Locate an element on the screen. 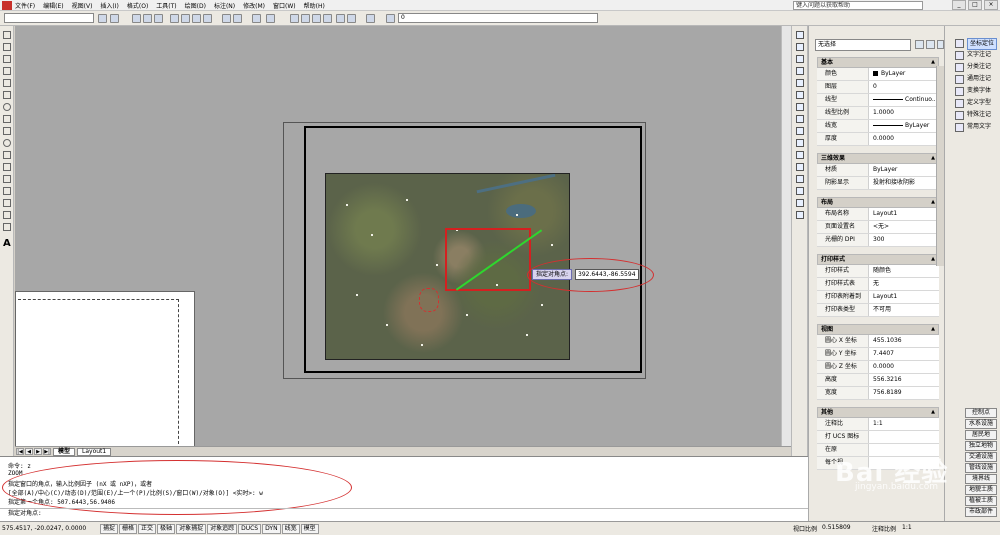  boundary-button: 境界线 is located at coordinates (981, 479).